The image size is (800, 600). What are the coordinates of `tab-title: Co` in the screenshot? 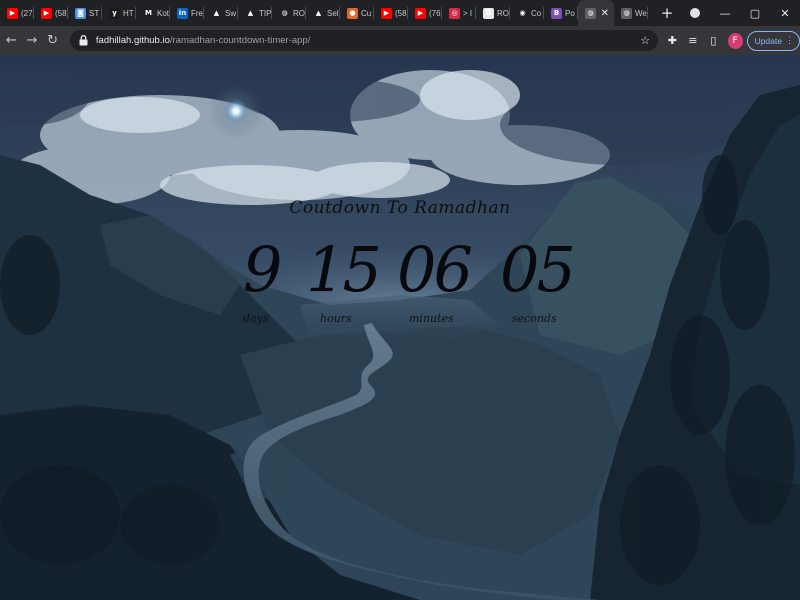 It's located at (536, 13).